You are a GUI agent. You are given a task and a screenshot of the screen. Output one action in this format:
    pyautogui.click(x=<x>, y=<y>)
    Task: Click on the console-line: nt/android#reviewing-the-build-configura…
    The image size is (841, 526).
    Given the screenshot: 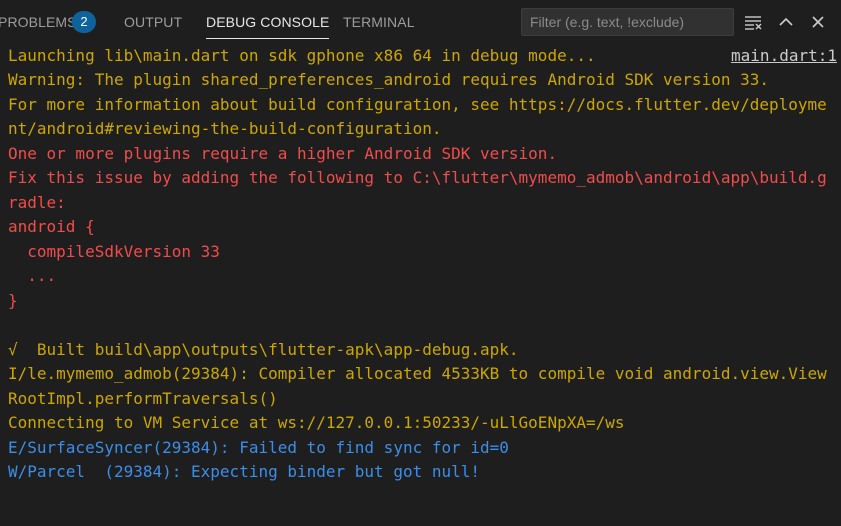 What is the action you would take?
    pyautogui.click(x=225, y=128)
    